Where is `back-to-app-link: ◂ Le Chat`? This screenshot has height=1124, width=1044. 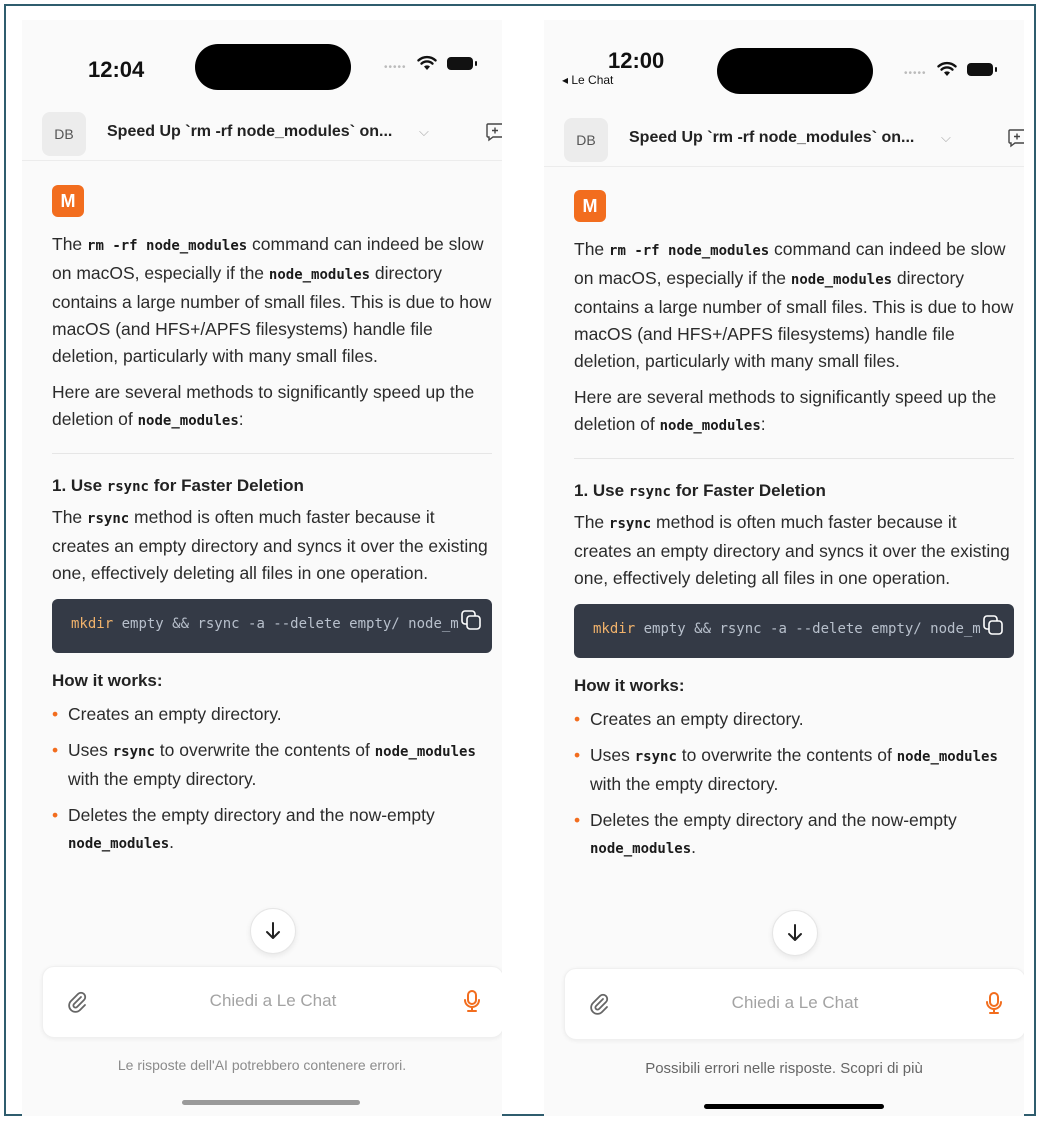
back-to-app-link: ◂ Le Chat is located at coordinates (587, 80).